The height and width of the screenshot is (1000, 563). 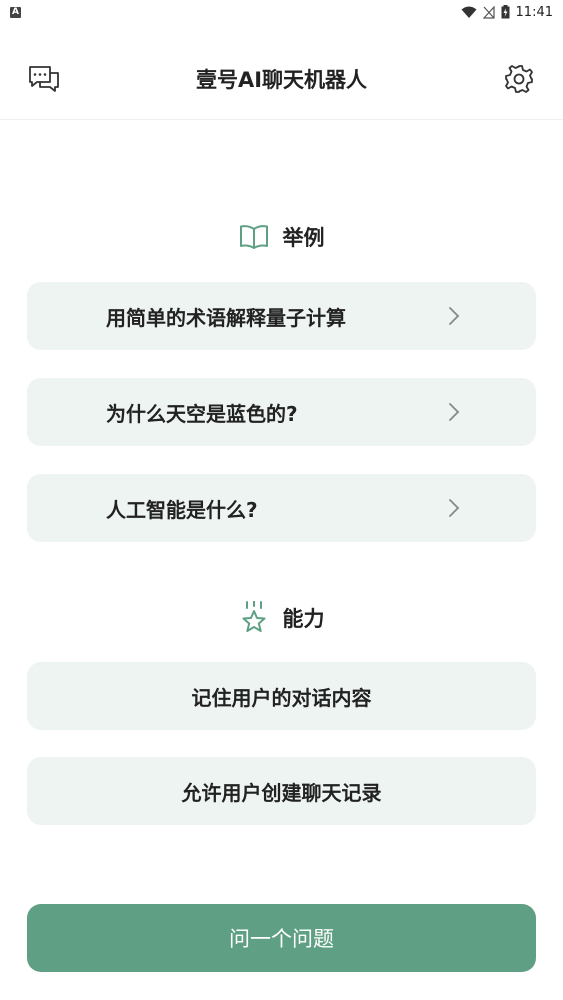 I want to click on example-item-sky: 为什么天空是蓝色的?, so click(x=281, y=412).